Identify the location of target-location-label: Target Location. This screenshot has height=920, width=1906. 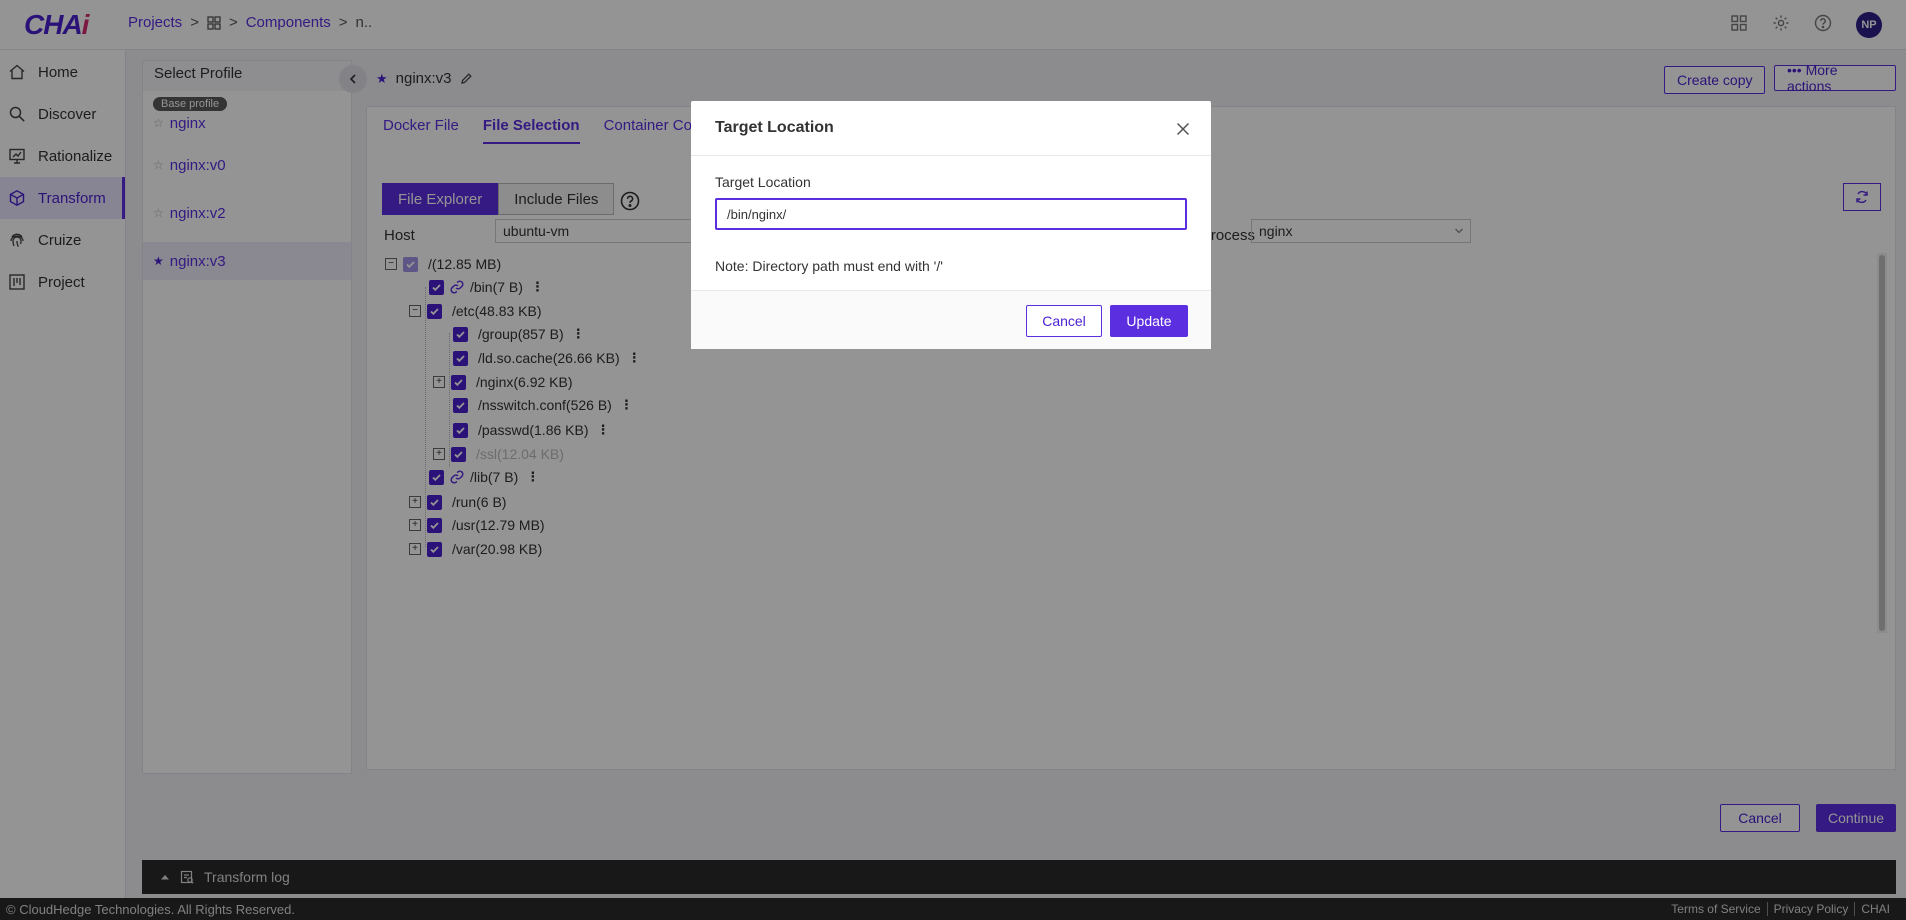
(763, 182).